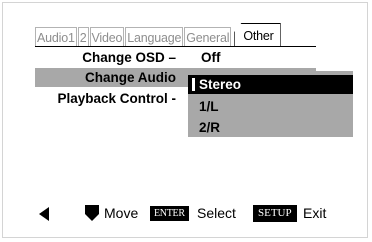 The image size is (372, 242). What do you see at coordinates (270, 84) in the screenshot?
I see `option-stereo: Stereo` at bounding box center [270, 84].